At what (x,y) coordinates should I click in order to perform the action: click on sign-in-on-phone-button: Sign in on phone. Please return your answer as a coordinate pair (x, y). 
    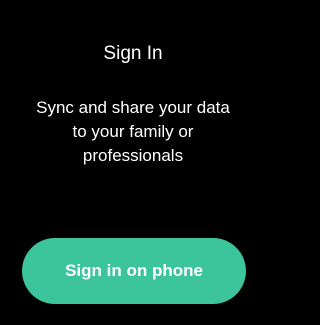
    Looking at the image, I should click on (134, 271).